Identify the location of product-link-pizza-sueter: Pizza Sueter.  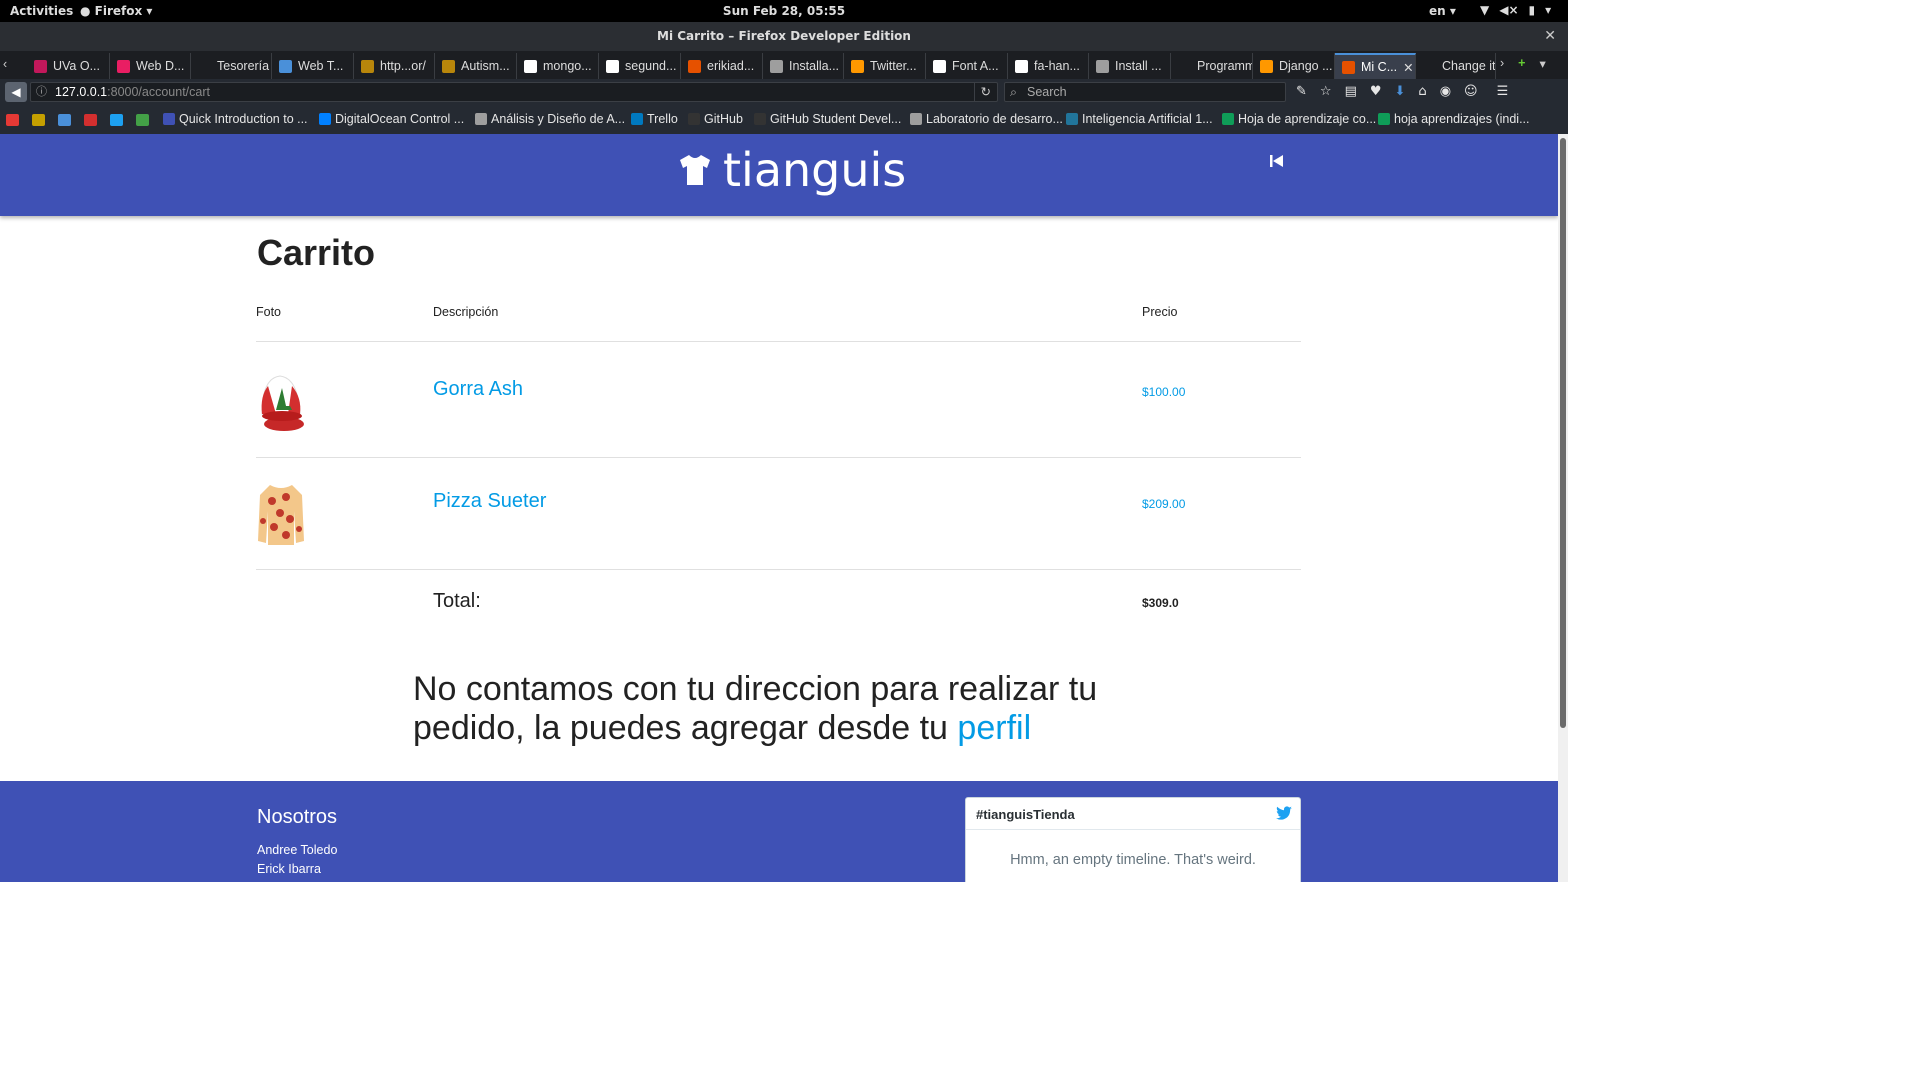
(489, 501).